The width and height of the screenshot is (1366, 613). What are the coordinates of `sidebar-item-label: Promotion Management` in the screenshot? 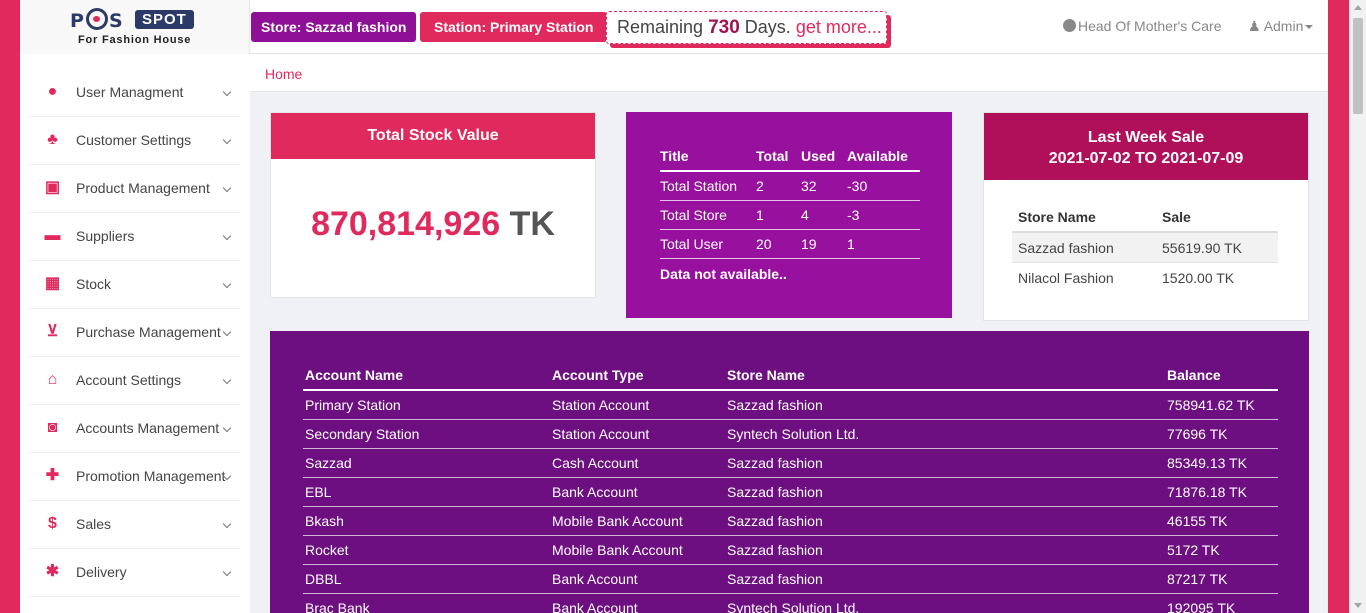 It's located at (151, 476).